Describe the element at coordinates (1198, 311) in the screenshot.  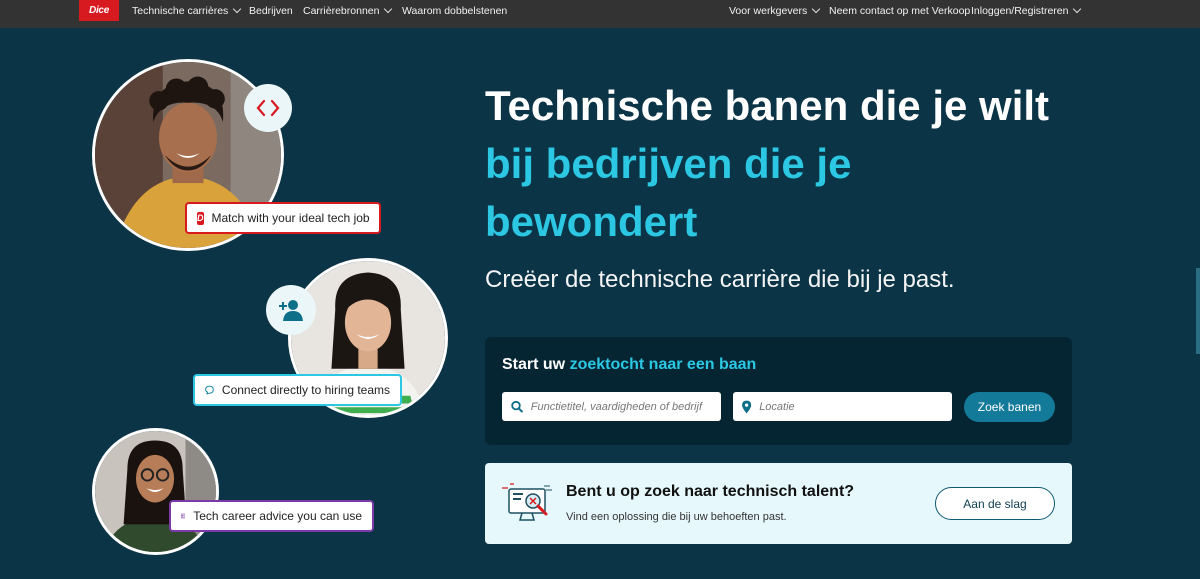
I see `scrollbar-thumb` at that location.